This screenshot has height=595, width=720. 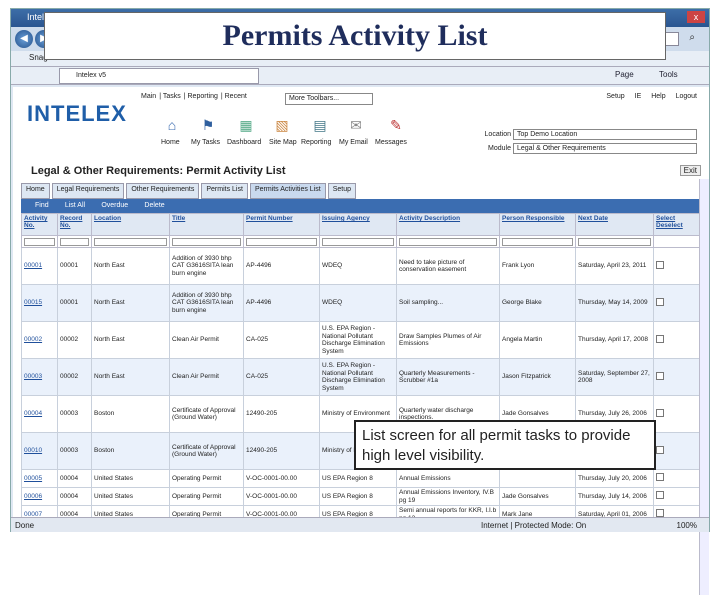 I want to click on tasks-icon: ⚑, so click(x=208, y=125).